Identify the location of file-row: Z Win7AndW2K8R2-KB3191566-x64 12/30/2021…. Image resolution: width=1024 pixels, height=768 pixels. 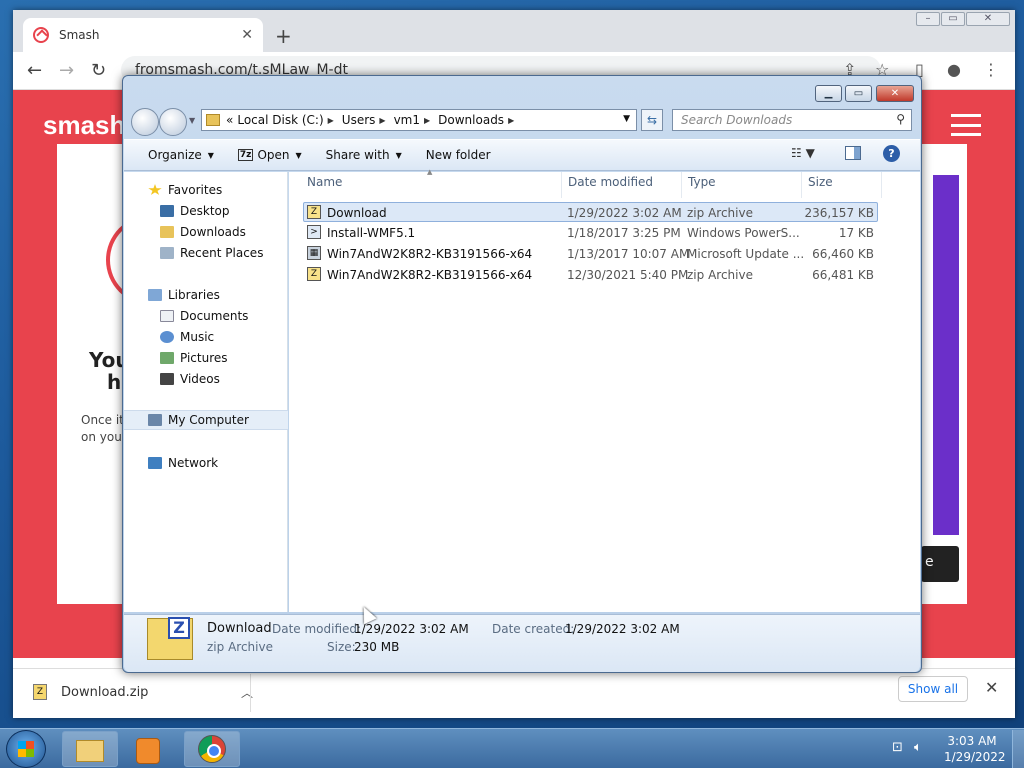
(590, 275).